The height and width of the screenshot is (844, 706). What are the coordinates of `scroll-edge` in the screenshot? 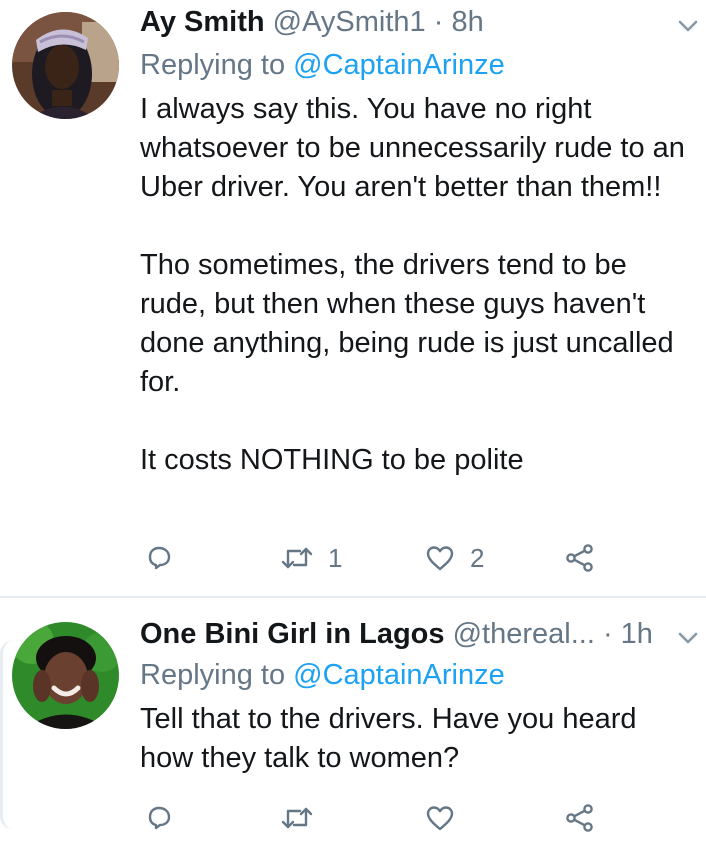 It's located at (8, 735).